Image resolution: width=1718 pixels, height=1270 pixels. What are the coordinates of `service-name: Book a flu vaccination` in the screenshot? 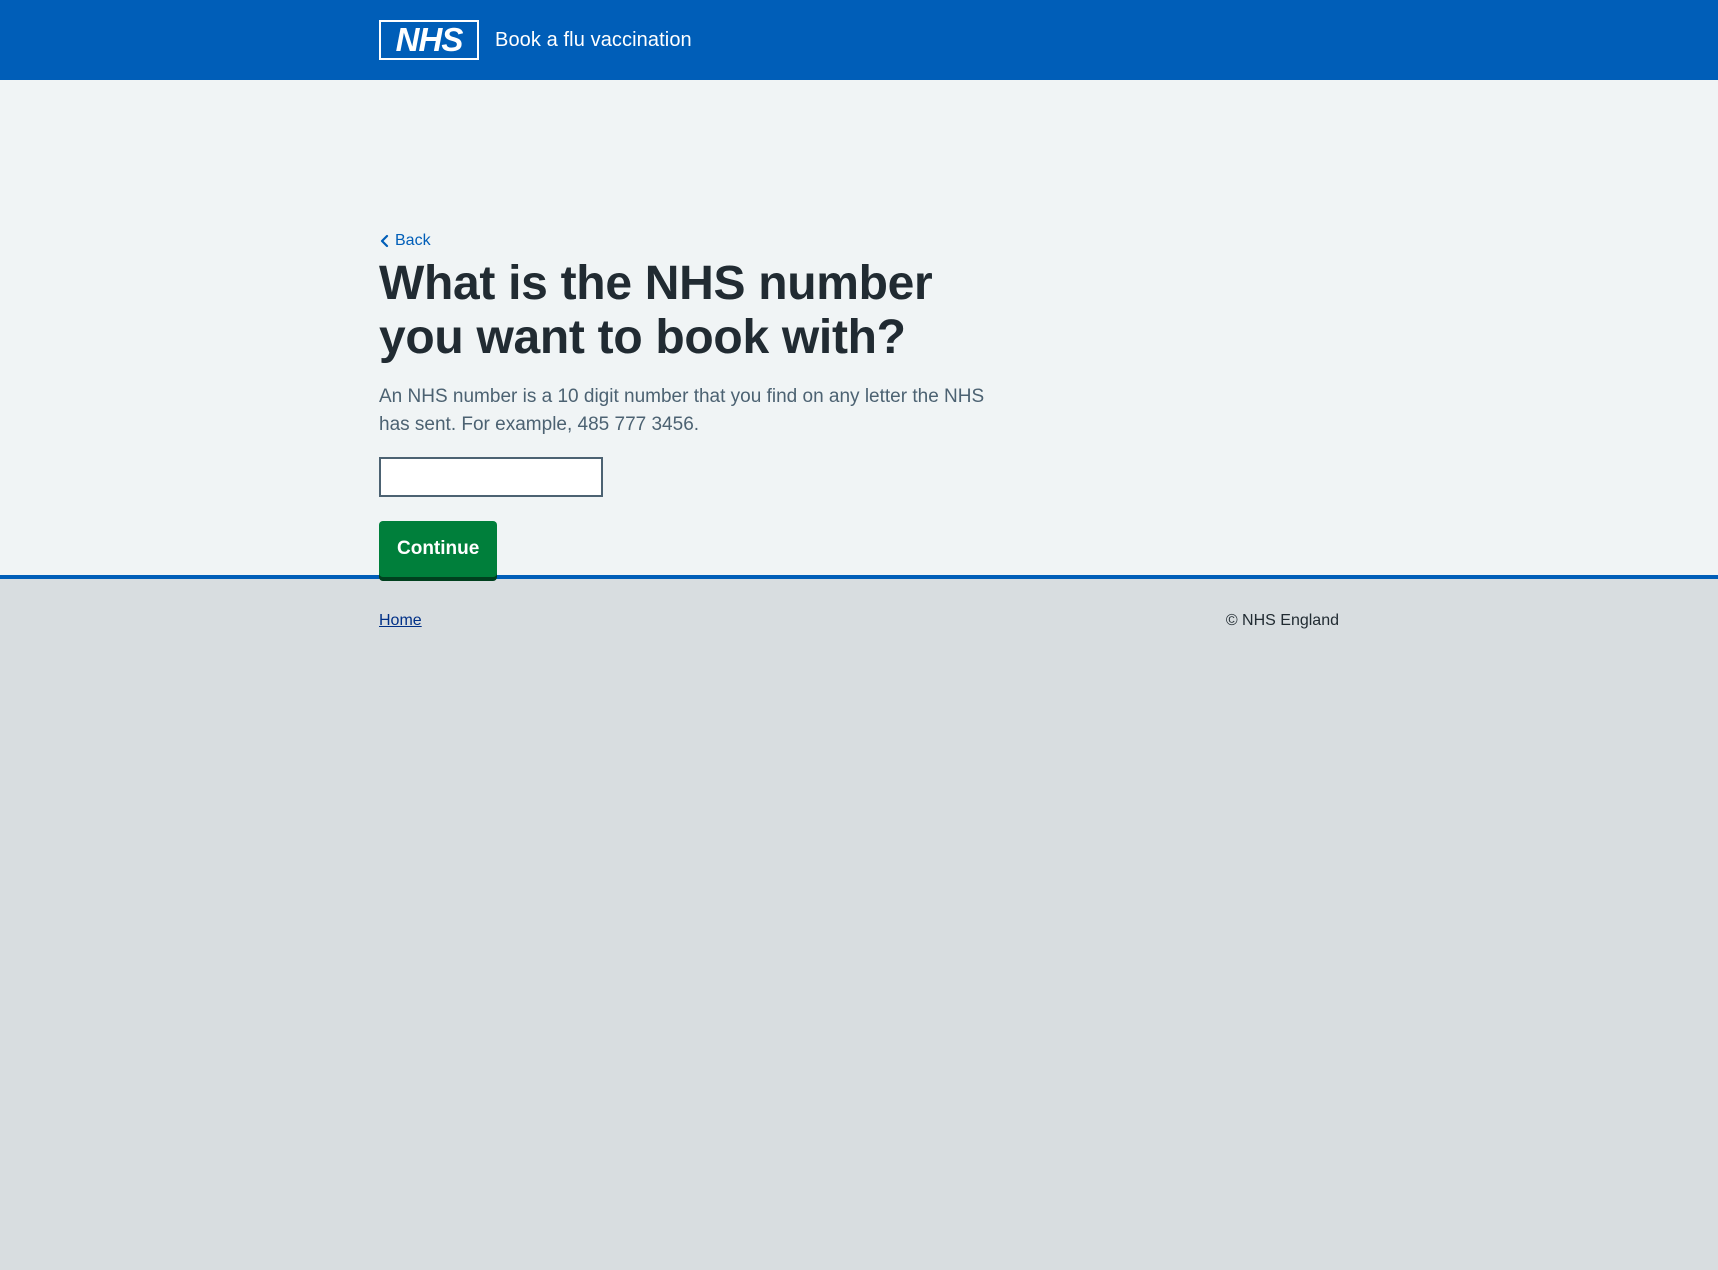 It's located at (593, 40).